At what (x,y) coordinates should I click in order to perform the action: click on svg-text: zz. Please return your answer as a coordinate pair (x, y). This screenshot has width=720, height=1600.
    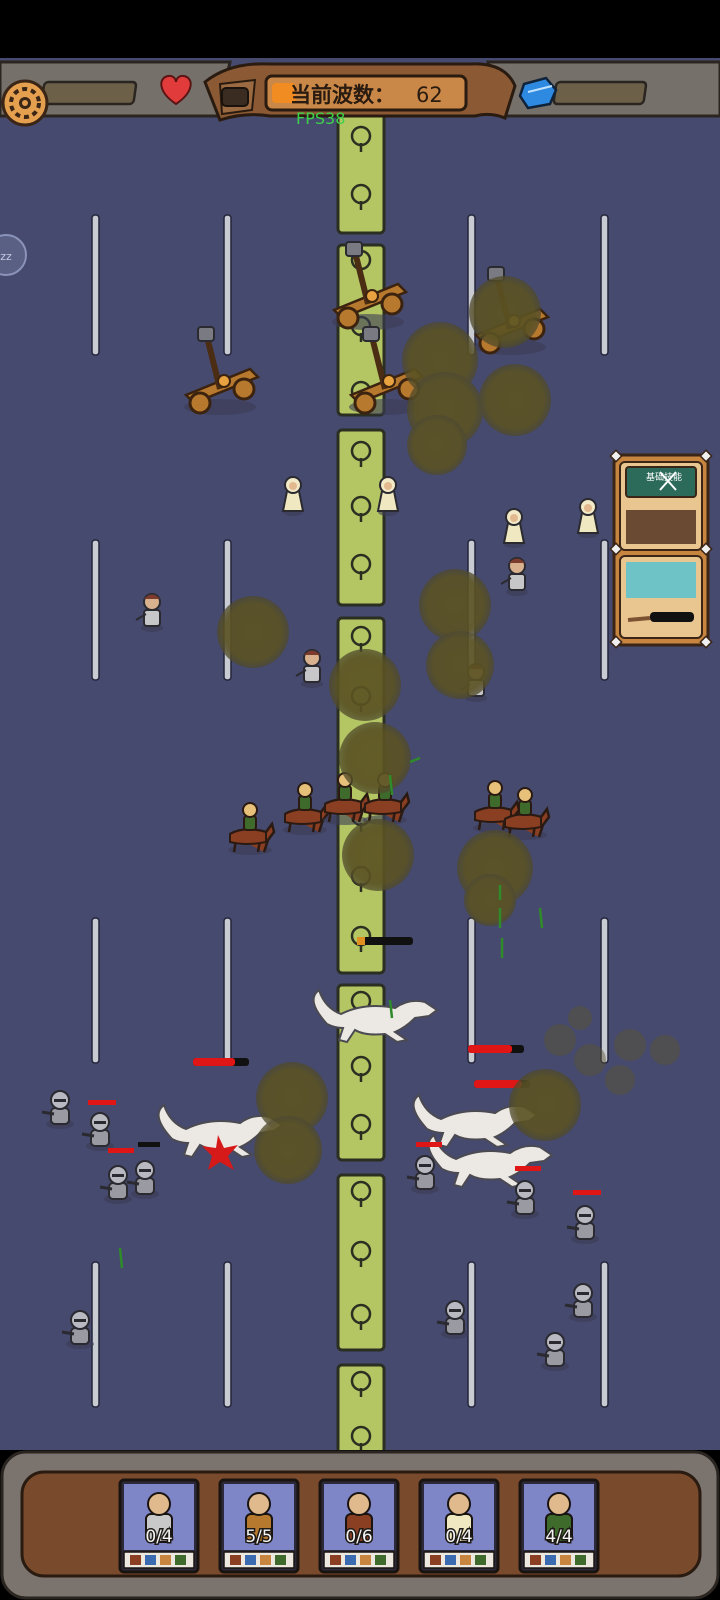
    Looking at the image, I should click on (6, 256).